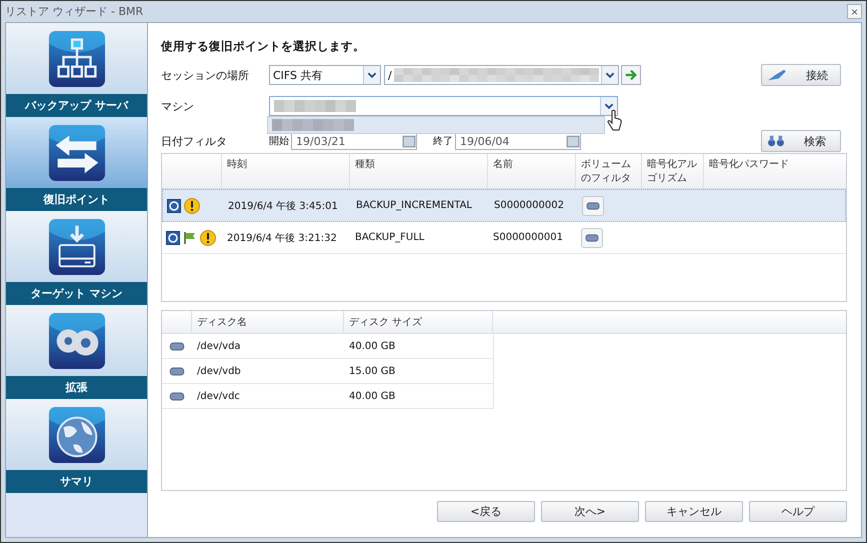  Describe the element at coordinates (694, 511) in the screenshot. I see `wizard-button: キャンセル` at that location.